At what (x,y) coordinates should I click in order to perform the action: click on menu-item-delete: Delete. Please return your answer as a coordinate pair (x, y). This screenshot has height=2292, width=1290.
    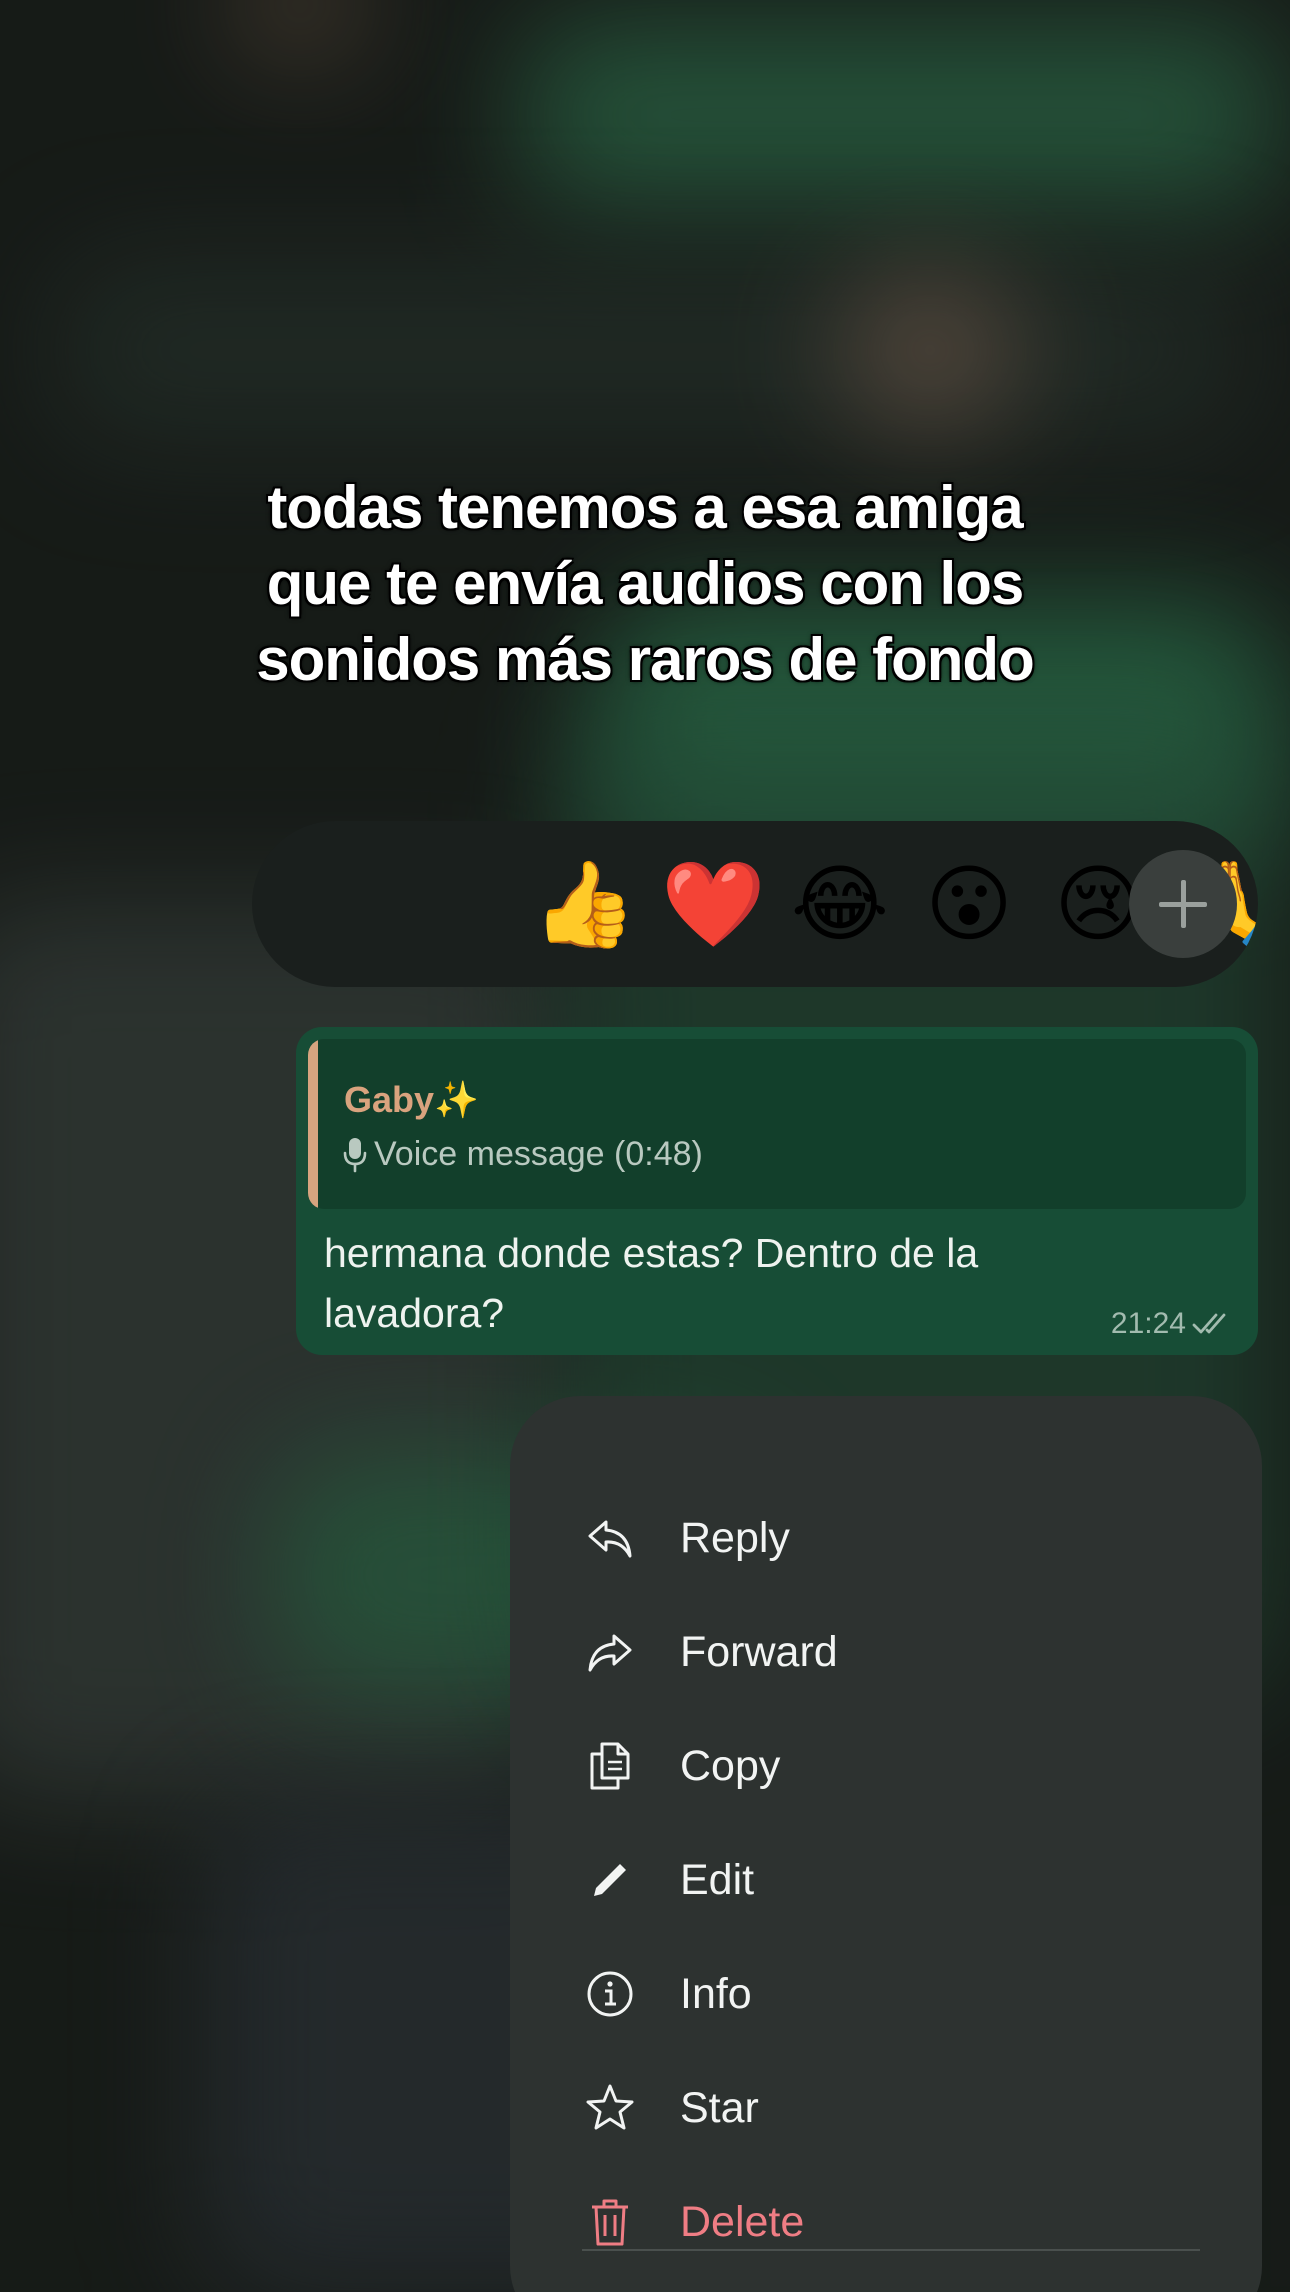
    Looking at the image, I should click on (886, 2222).